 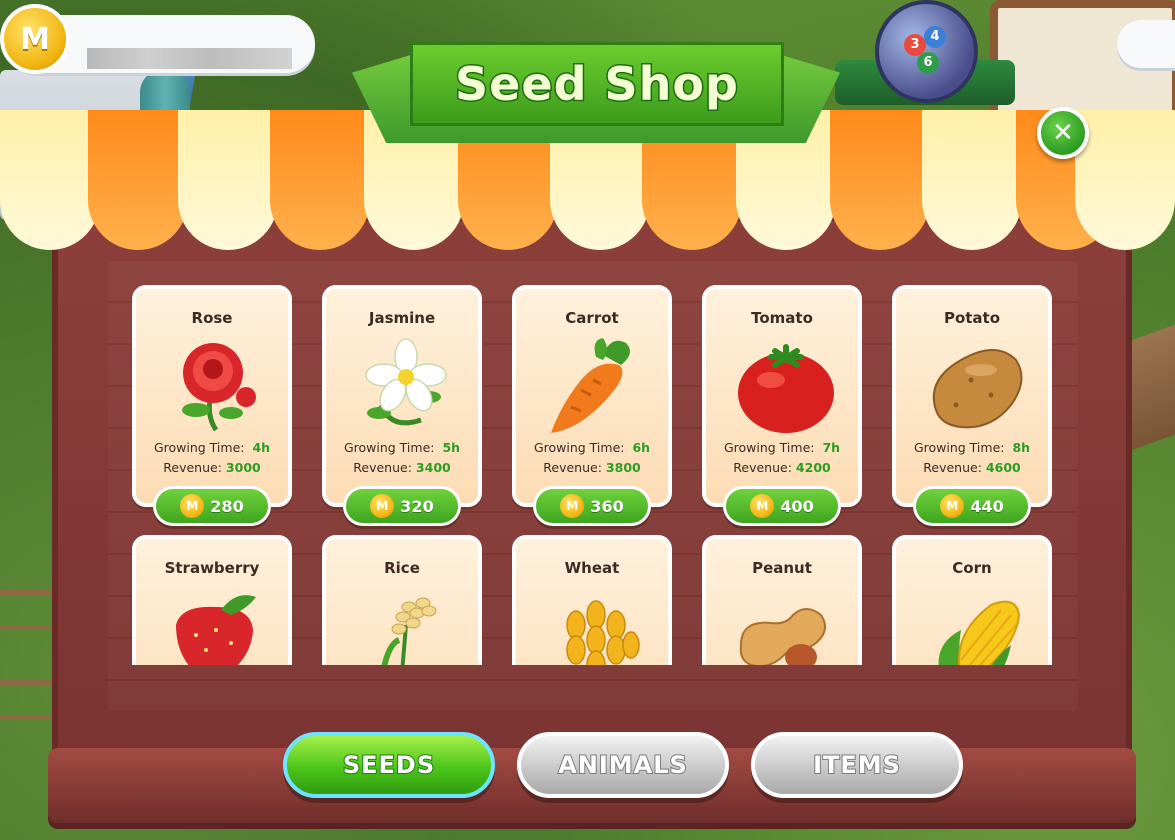 I want to click on potato-icon, so click(x=977, y=389).